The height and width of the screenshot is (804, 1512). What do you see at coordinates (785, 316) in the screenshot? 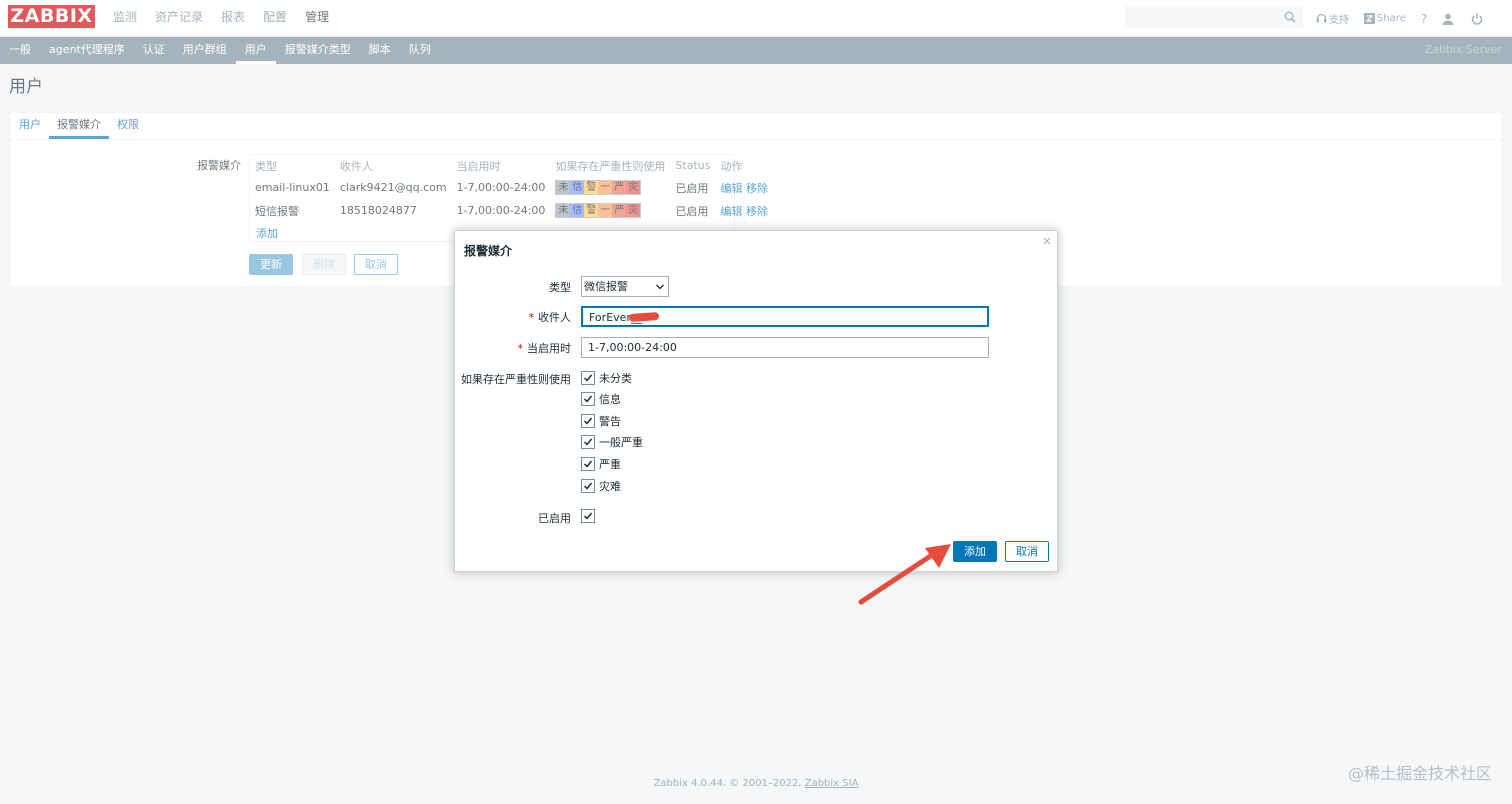
I see `recipient-input: ForEver__` at bounding box center [785, 316].